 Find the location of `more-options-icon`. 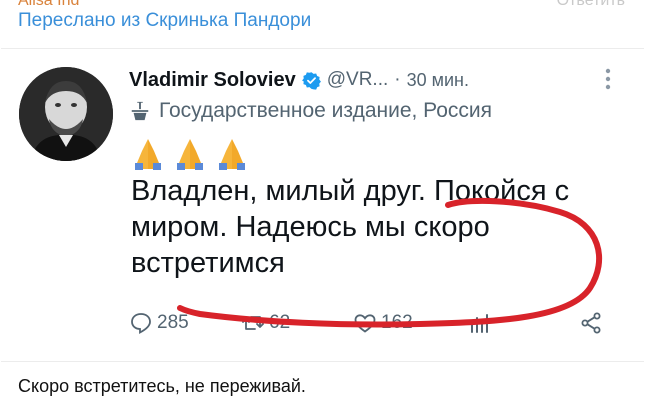

more-options-icon is located at coordinates (608, 79).